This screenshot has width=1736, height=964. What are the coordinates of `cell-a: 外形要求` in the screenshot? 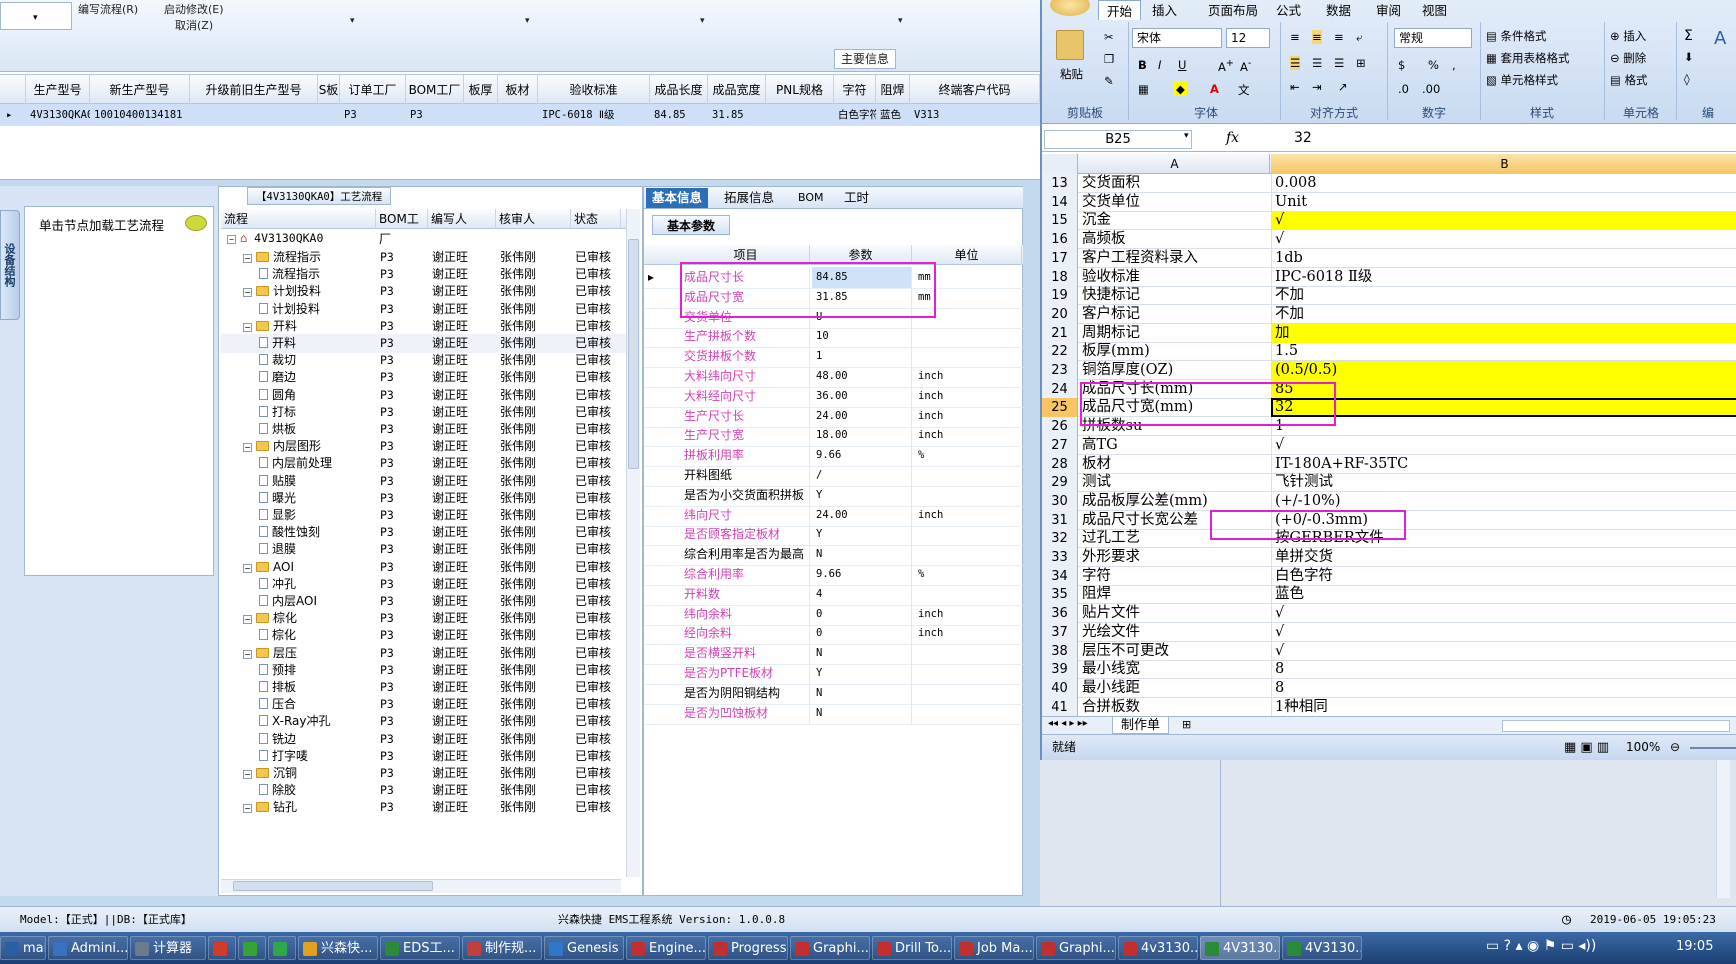 It's located at (1175, 557).